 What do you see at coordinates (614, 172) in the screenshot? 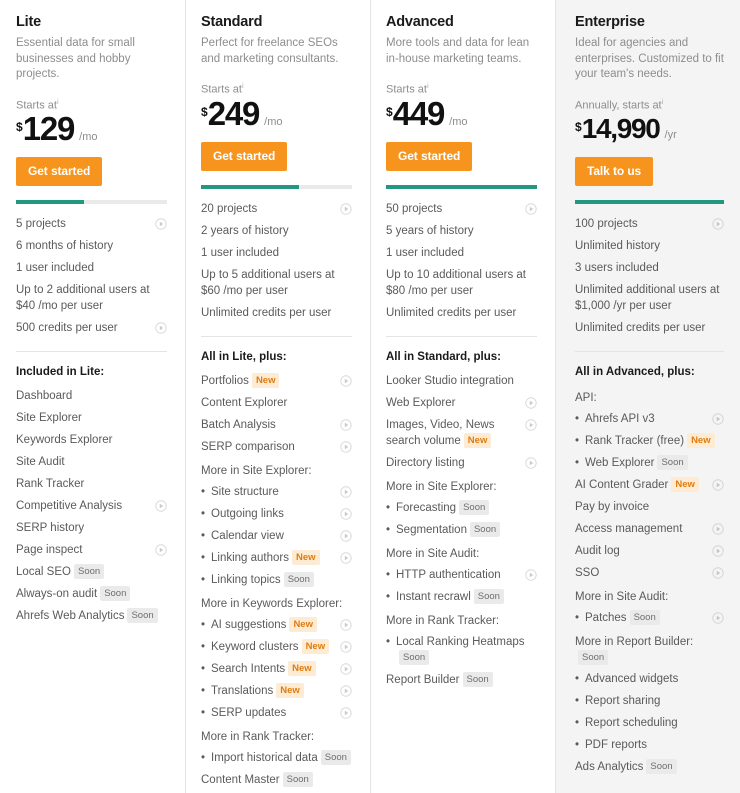
I see `cta-button-enterprise: Talk to us` at bounding box center [614, 172].